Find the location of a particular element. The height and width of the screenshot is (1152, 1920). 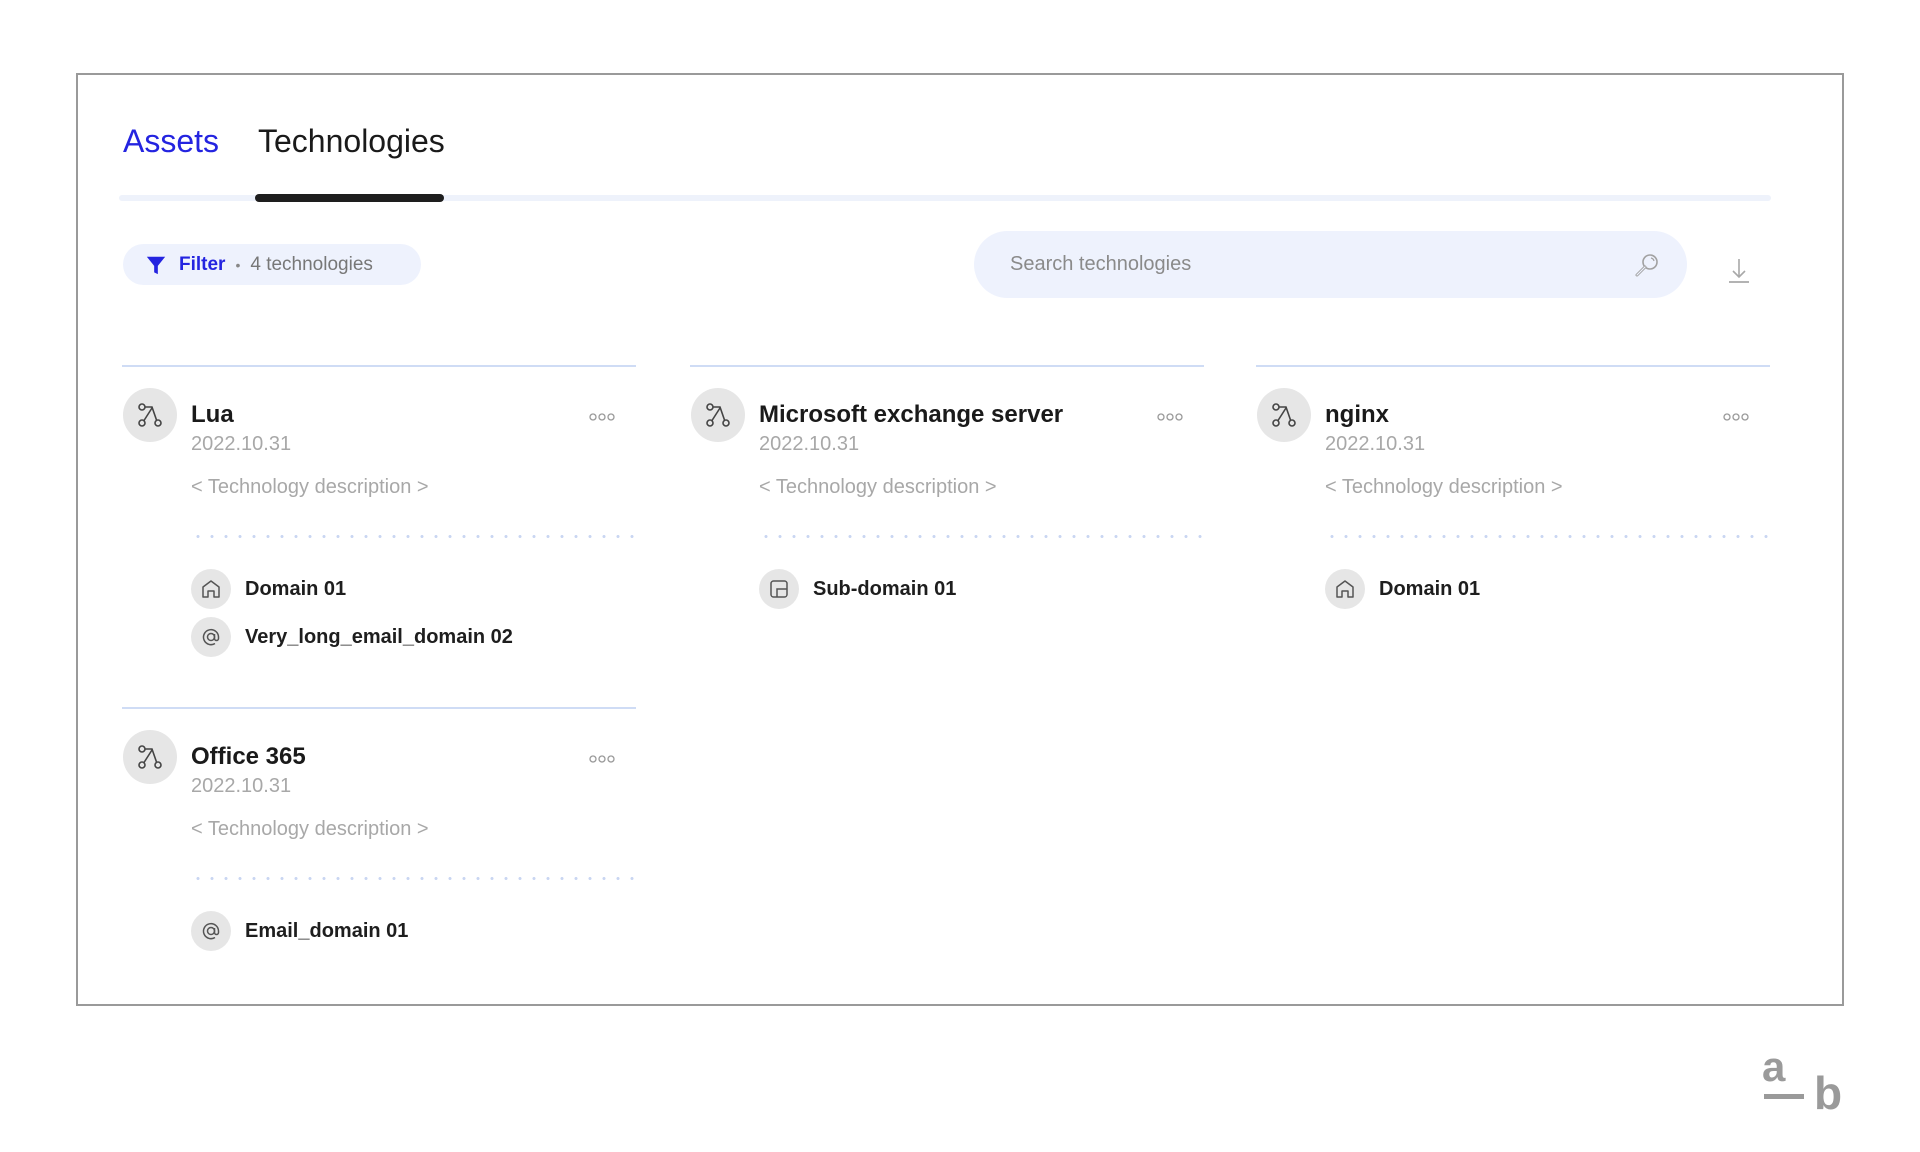

asset-item: Email_domain 01 is located at coordinates (299, 931).